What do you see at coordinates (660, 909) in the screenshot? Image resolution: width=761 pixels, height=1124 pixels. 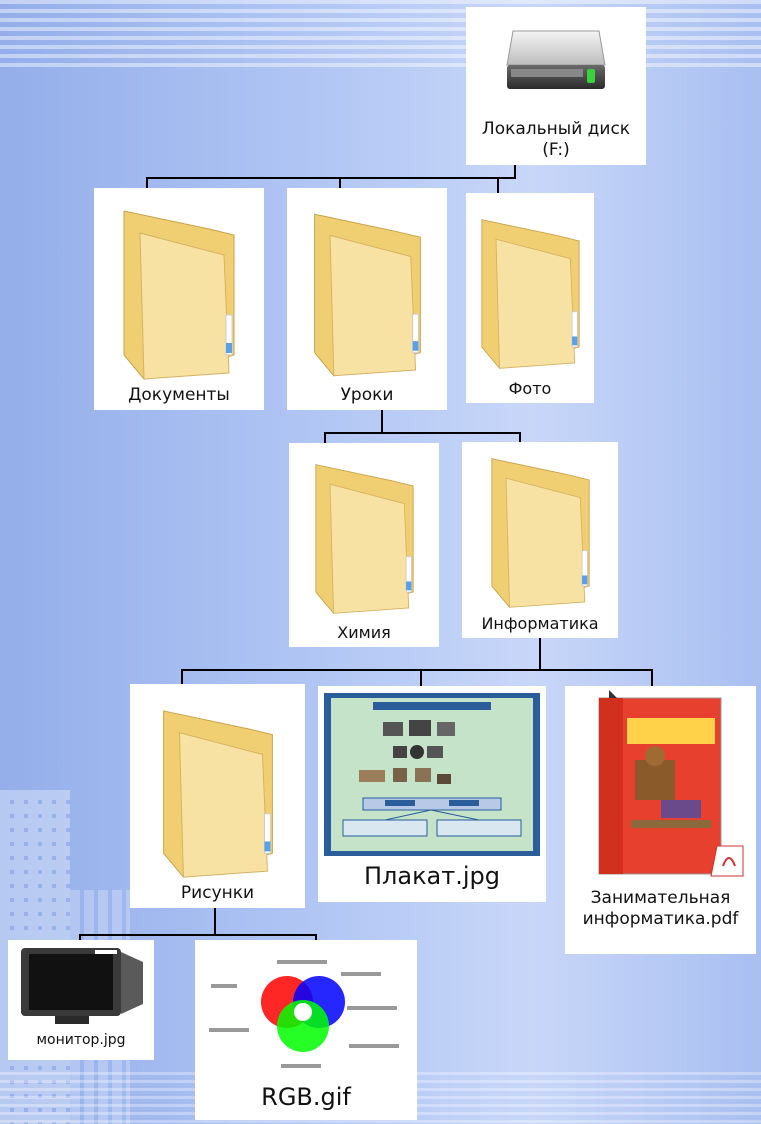 I see `file-label-zanimatelnaya: Занимательная информатика.pdf` at bounding box center [660, 909].